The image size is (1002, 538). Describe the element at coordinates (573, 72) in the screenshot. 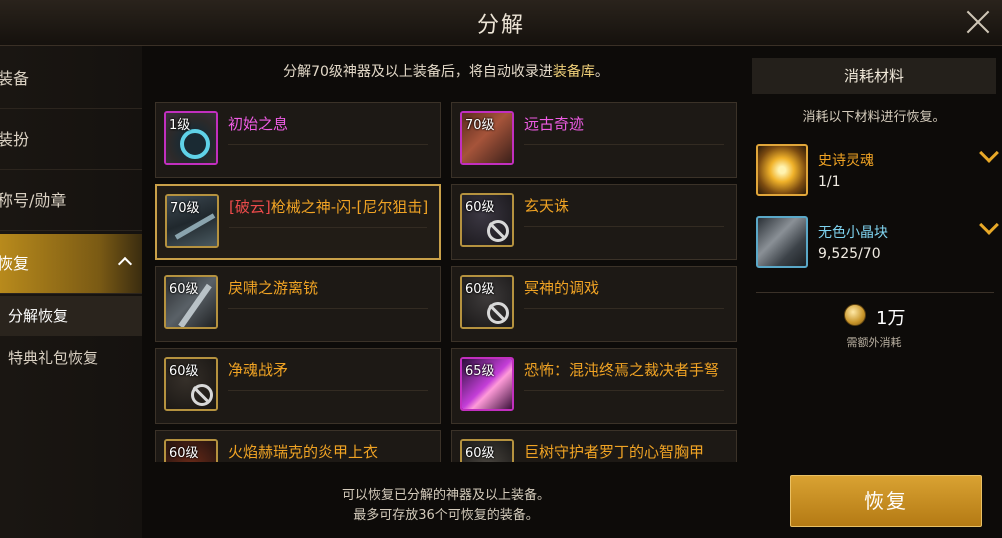

I see `notice-highlight: 装备库` at that location.